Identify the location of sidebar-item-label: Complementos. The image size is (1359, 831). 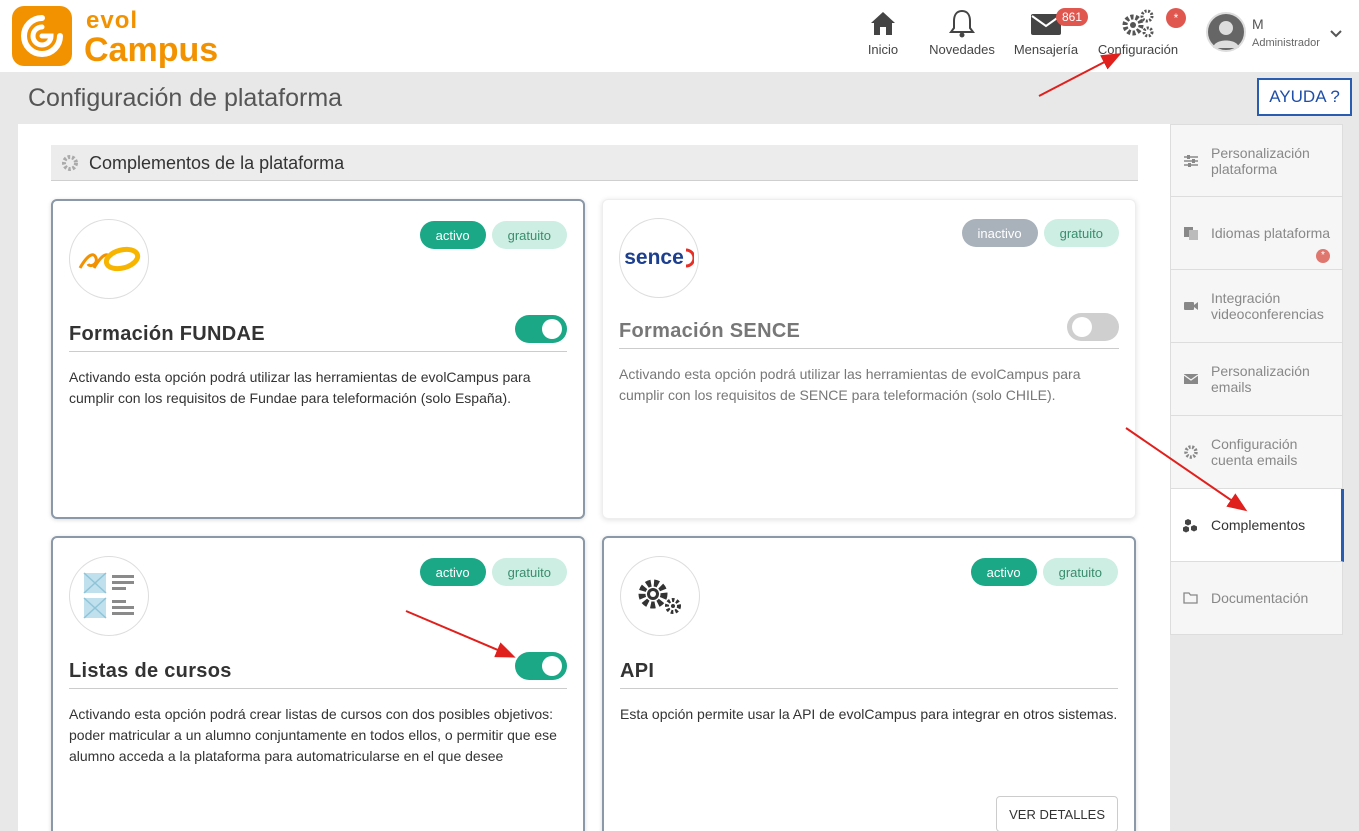
(1258, 525).